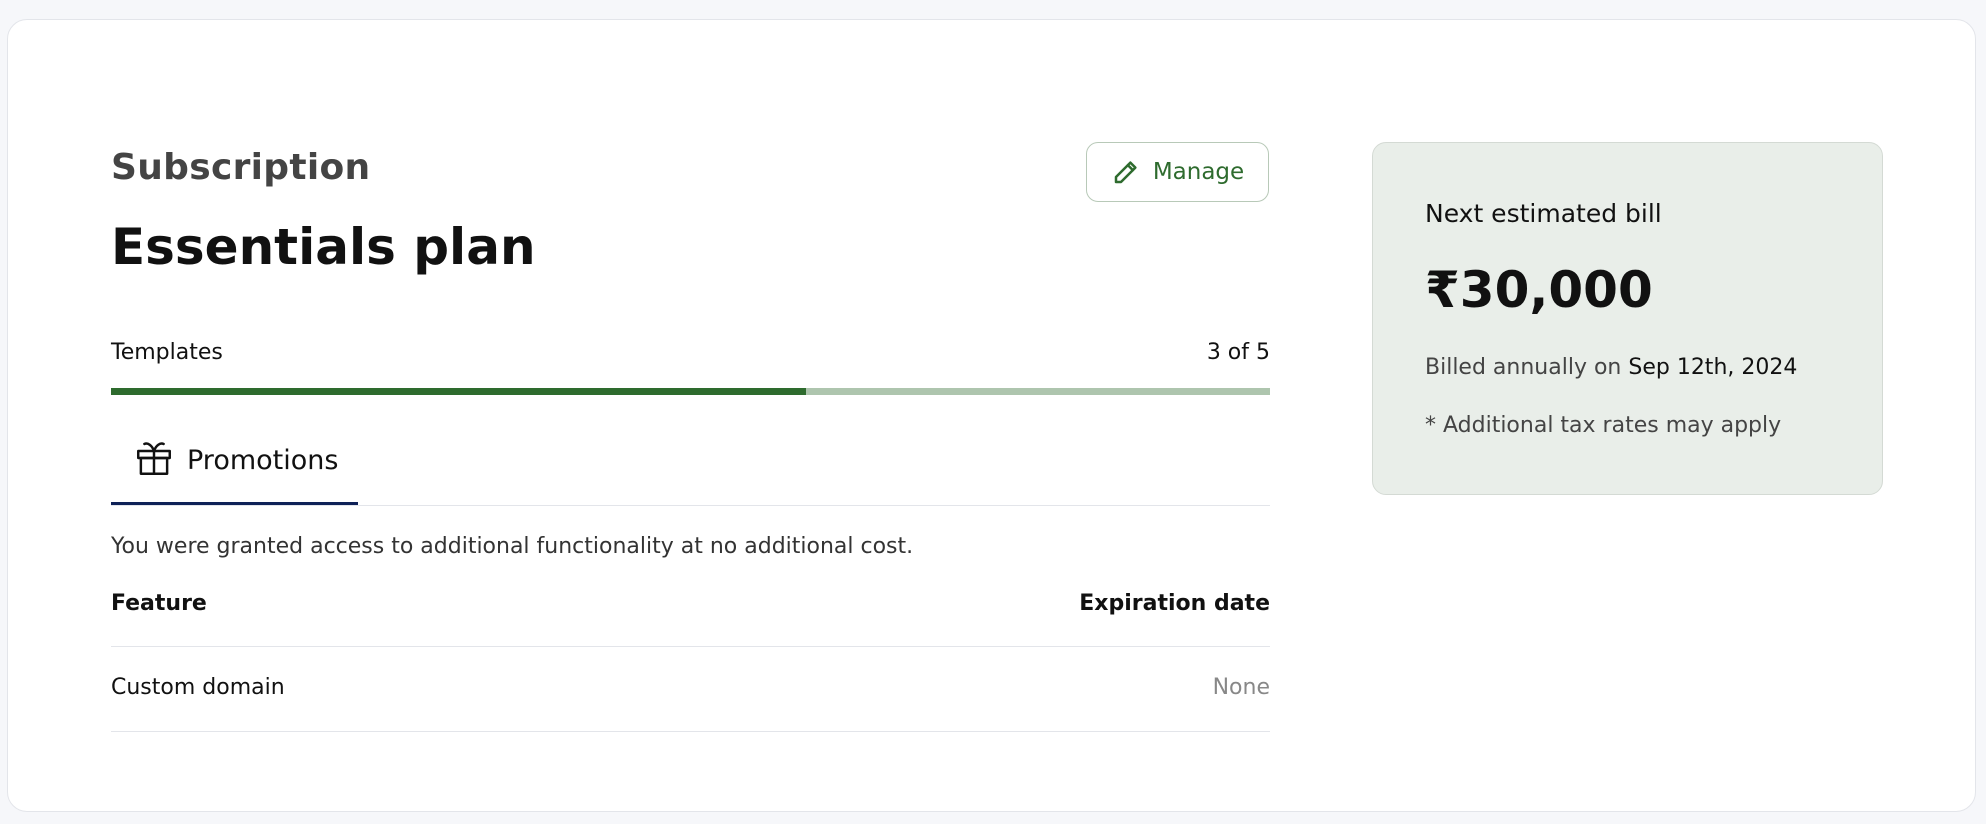 Image resolution: width=1986 pixels, height=824 pixels. I want to click on column-header-expiration: Expiration date, so click(1174, 603).